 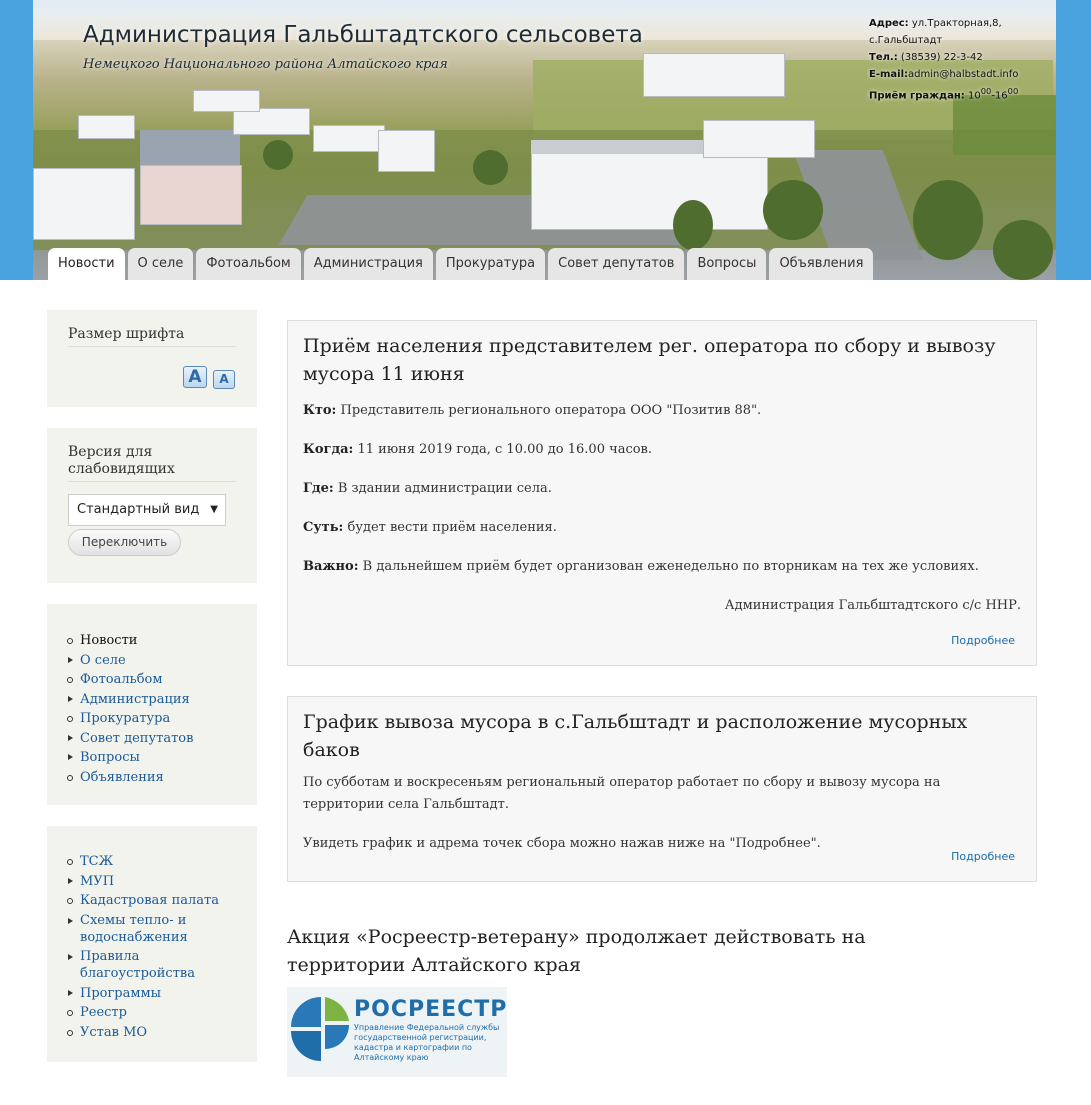 What do you see at coordinates (152, 739) in the screenshot?
I see `sidebar-item-council: Совет депутатов` at bounding box center [152, 739].